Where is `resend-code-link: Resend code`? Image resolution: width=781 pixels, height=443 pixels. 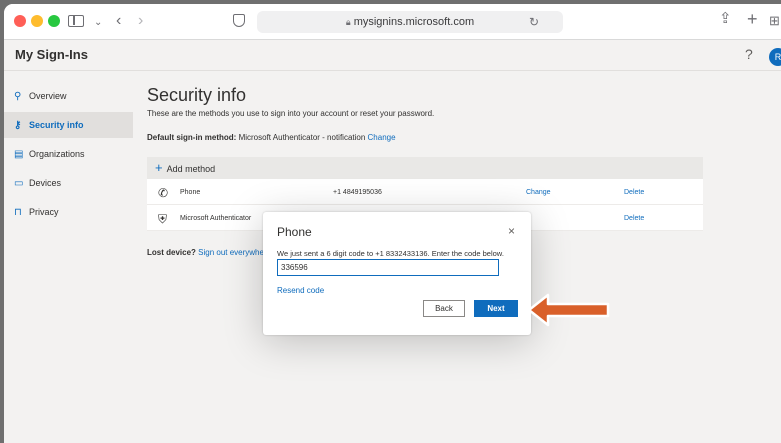
resend-code-link: Resend code is located at coordinates (300, 290).